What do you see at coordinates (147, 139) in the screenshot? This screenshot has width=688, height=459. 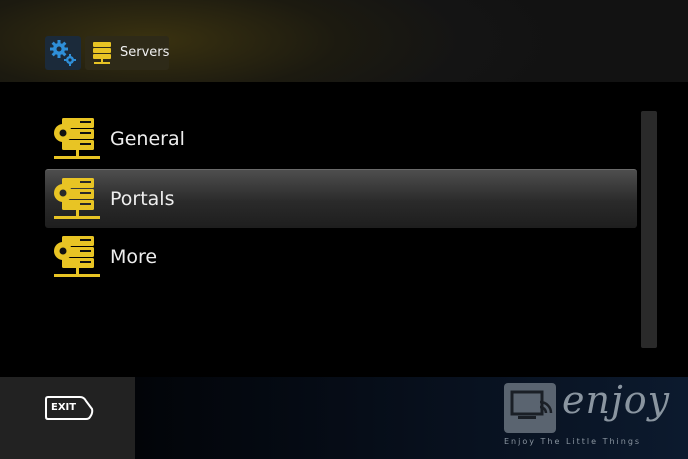 I see `menu-item-label: General` at bounding box center [147, 139].